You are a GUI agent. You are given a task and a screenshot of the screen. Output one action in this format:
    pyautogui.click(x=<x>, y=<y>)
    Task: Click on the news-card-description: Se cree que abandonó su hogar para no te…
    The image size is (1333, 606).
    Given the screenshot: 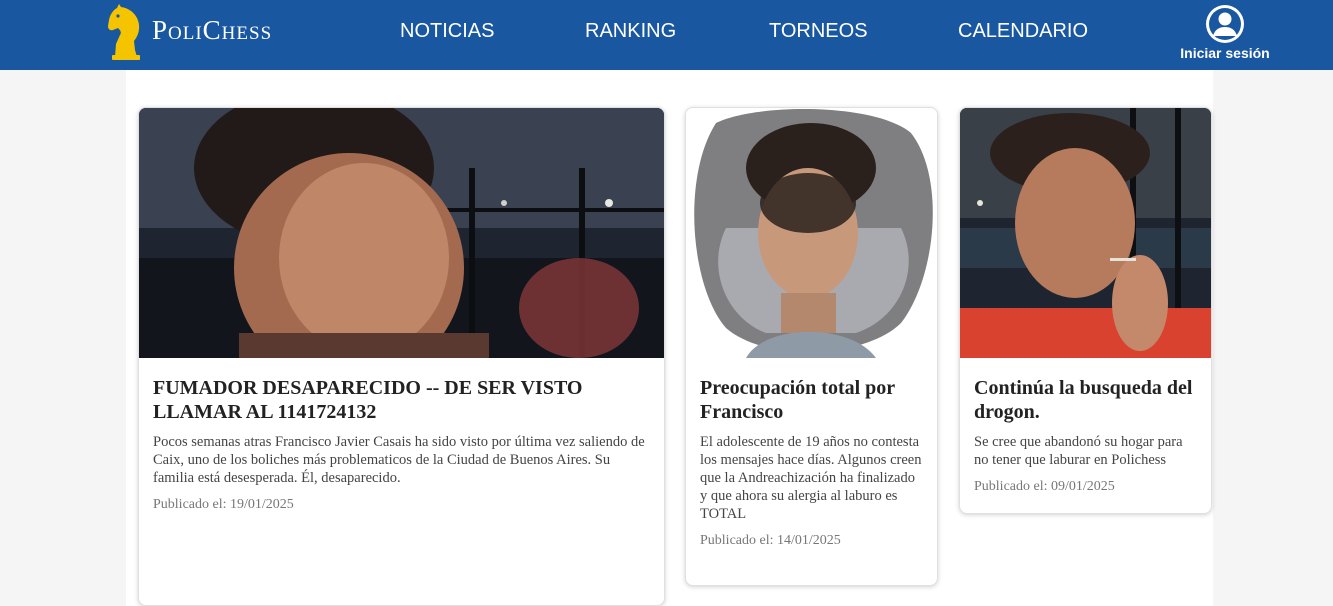 What is the action you would take?
    pyautogui.click(x=1078, y=451)
    